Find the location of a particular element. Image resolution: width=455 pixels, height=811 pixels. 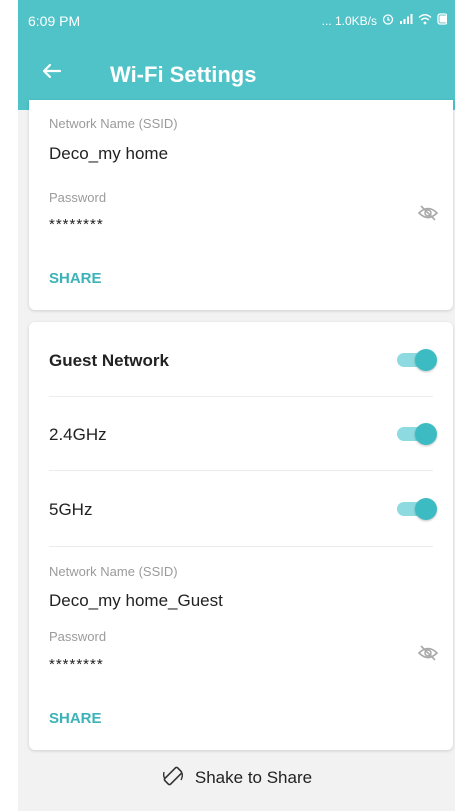

guest-network-toggle is located at coordinates (417, 360).